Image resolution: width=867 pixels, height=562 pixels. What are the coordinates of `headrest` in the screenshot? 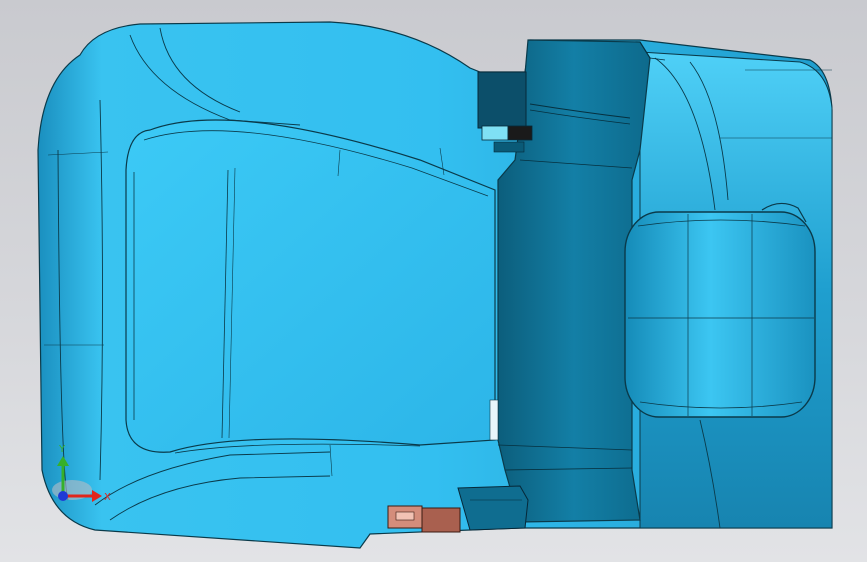 It's located at (720, 314).